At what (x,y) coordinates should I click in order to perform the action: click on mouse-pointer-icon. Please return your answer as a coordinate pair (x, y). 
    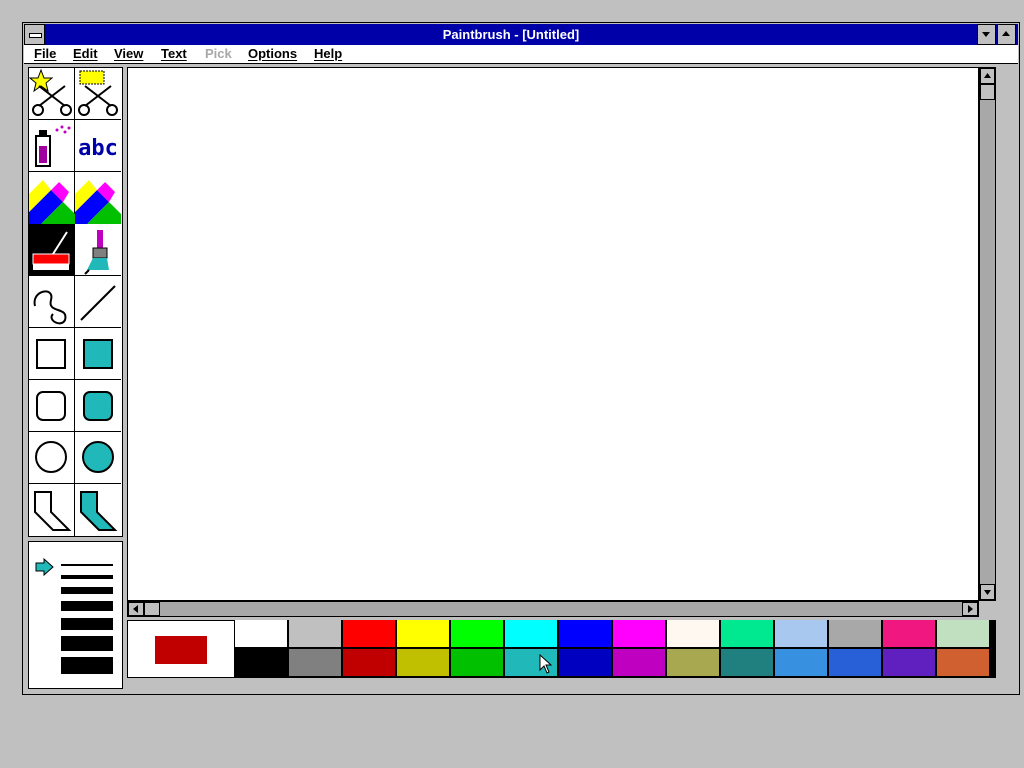
    Looking at the image, I should click on (546, 664).